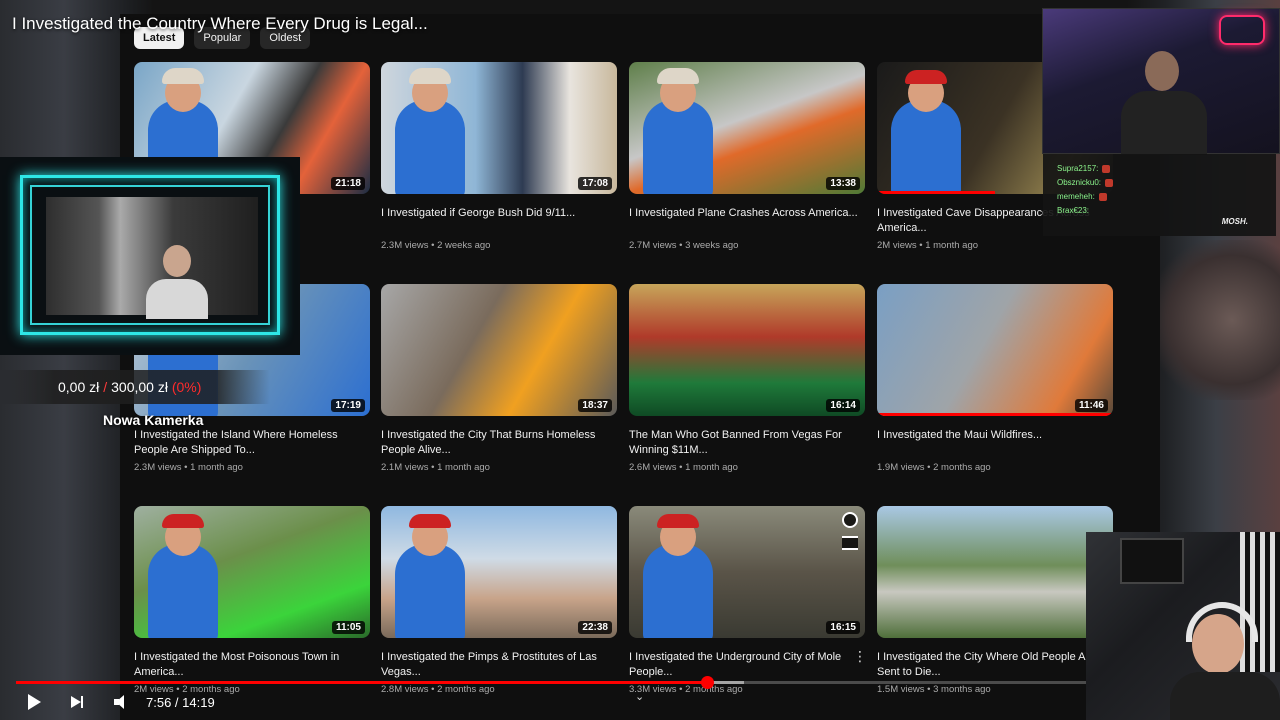  I want to click on play-icon, so click(34, 702).